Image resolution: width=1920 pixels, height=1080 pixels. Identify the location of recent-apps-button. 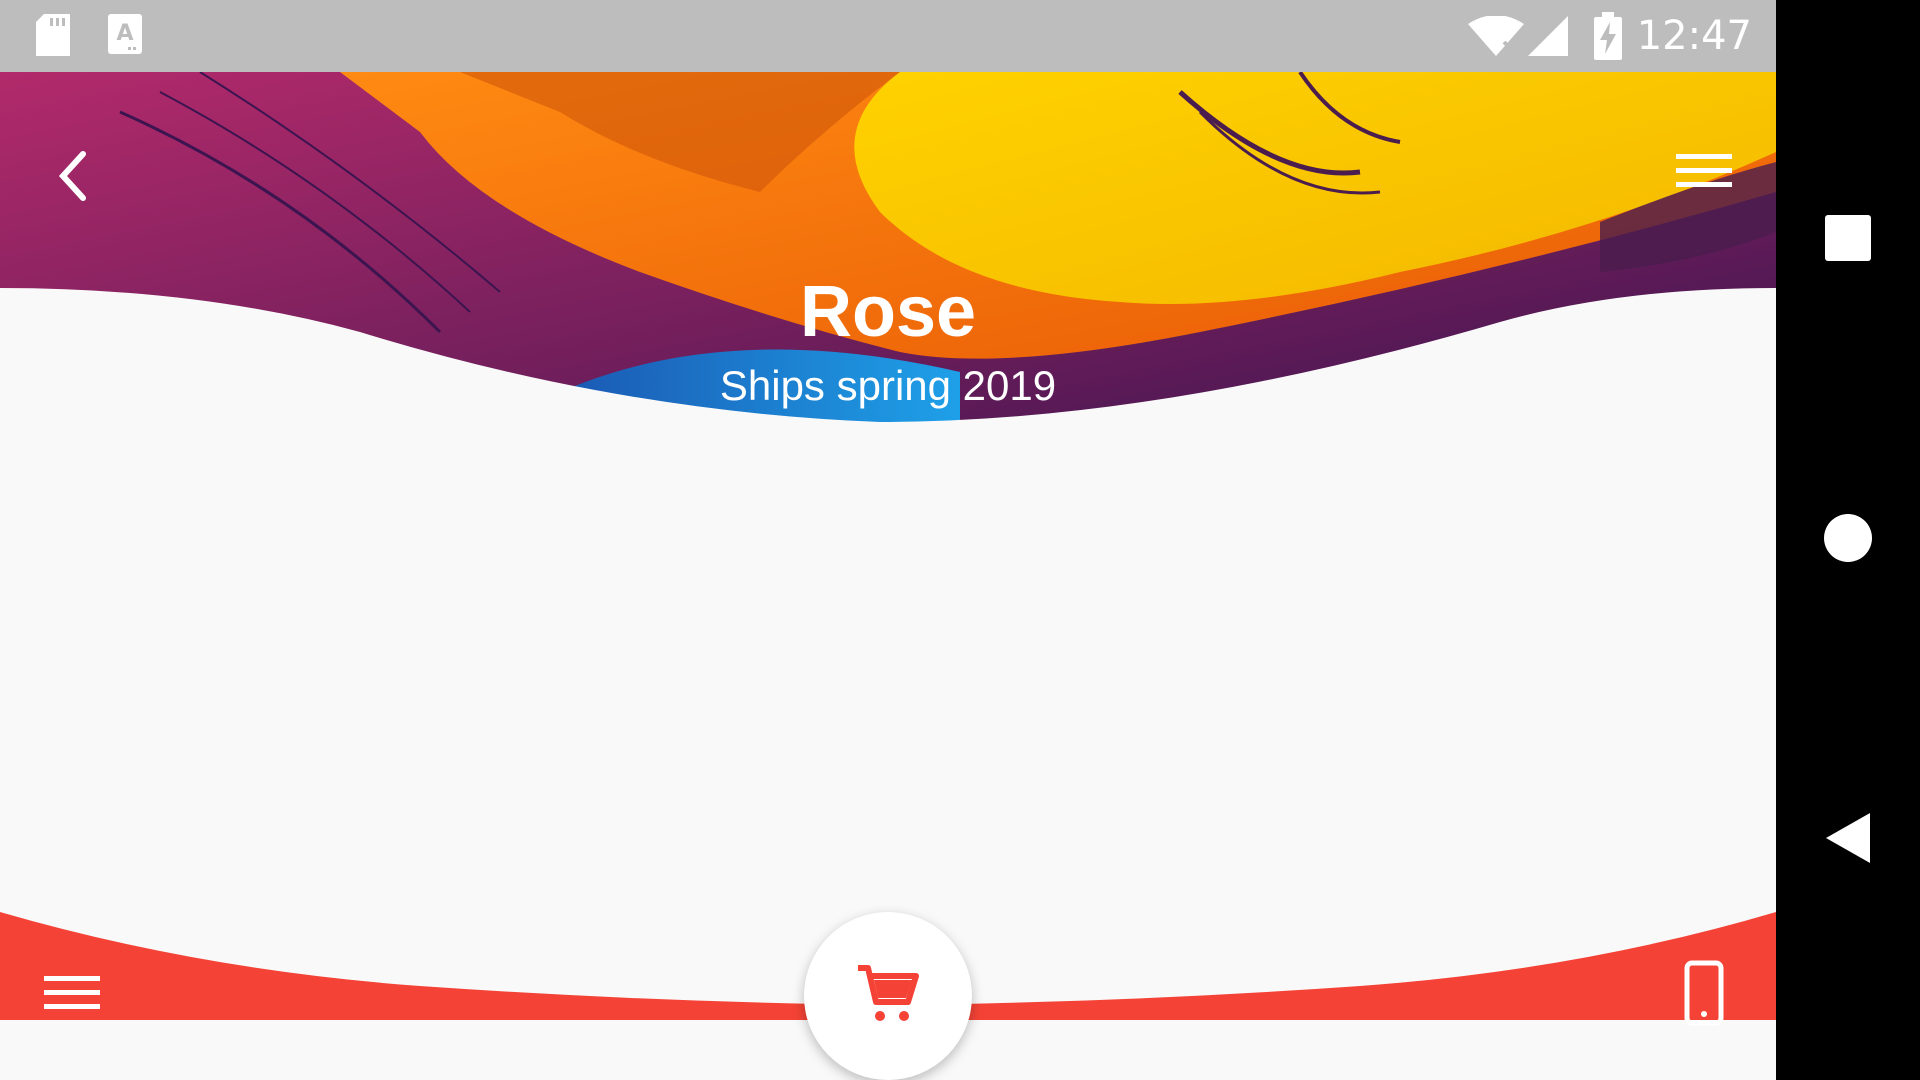
(1848, 240).